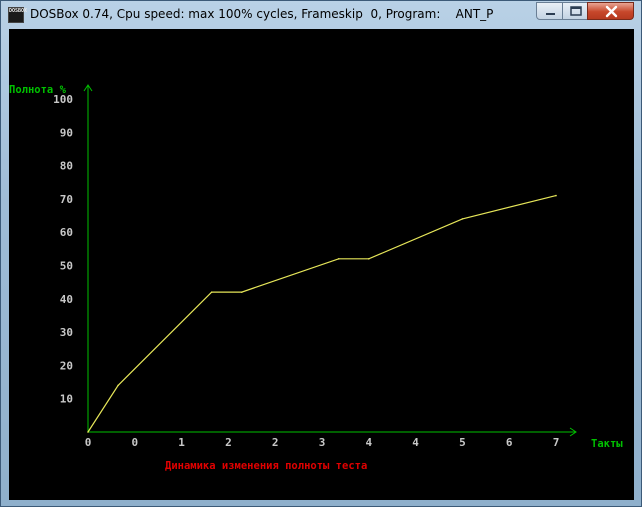  I want to click on y-tick-label: 30, so click(66, 332).